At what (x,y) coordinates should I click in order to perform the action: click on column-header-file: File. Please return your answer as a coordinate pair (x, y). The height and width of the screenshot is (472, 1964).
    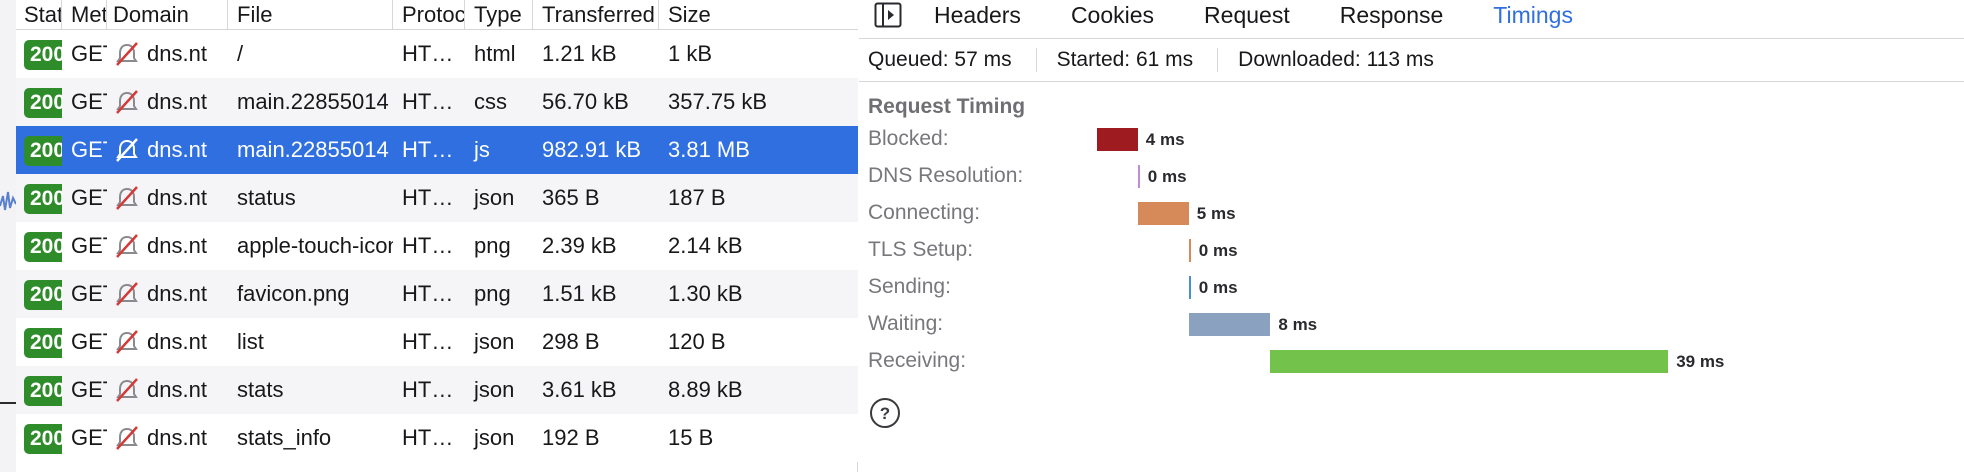
    Looking at the image, I should click on (310, 14).